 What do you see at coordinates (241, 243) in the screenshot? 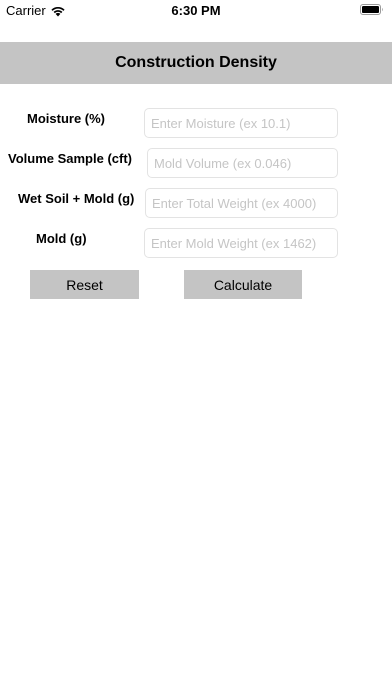
I see `mold-input` at bounding box center [241, 243].